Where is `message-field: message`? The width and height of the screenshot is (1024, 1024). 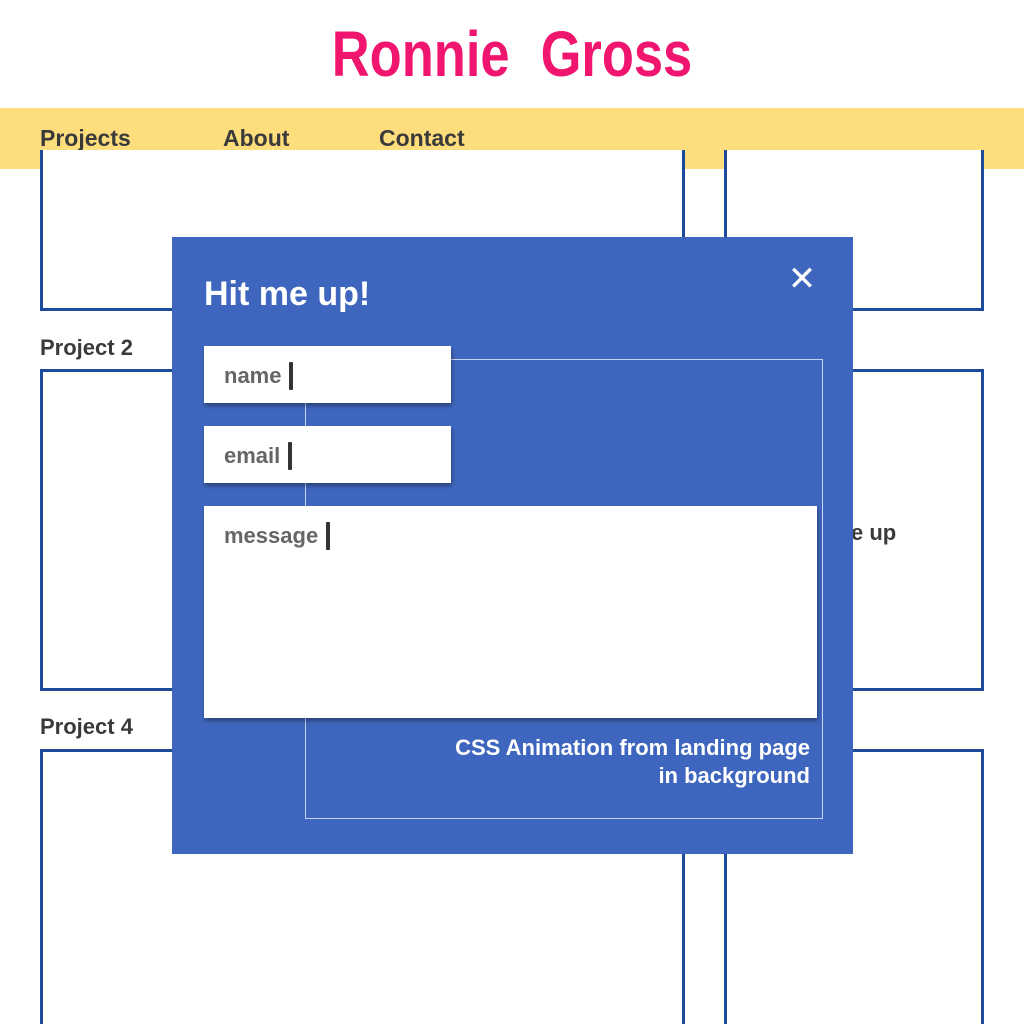 message-field: message is located at coordinates (510, 612).